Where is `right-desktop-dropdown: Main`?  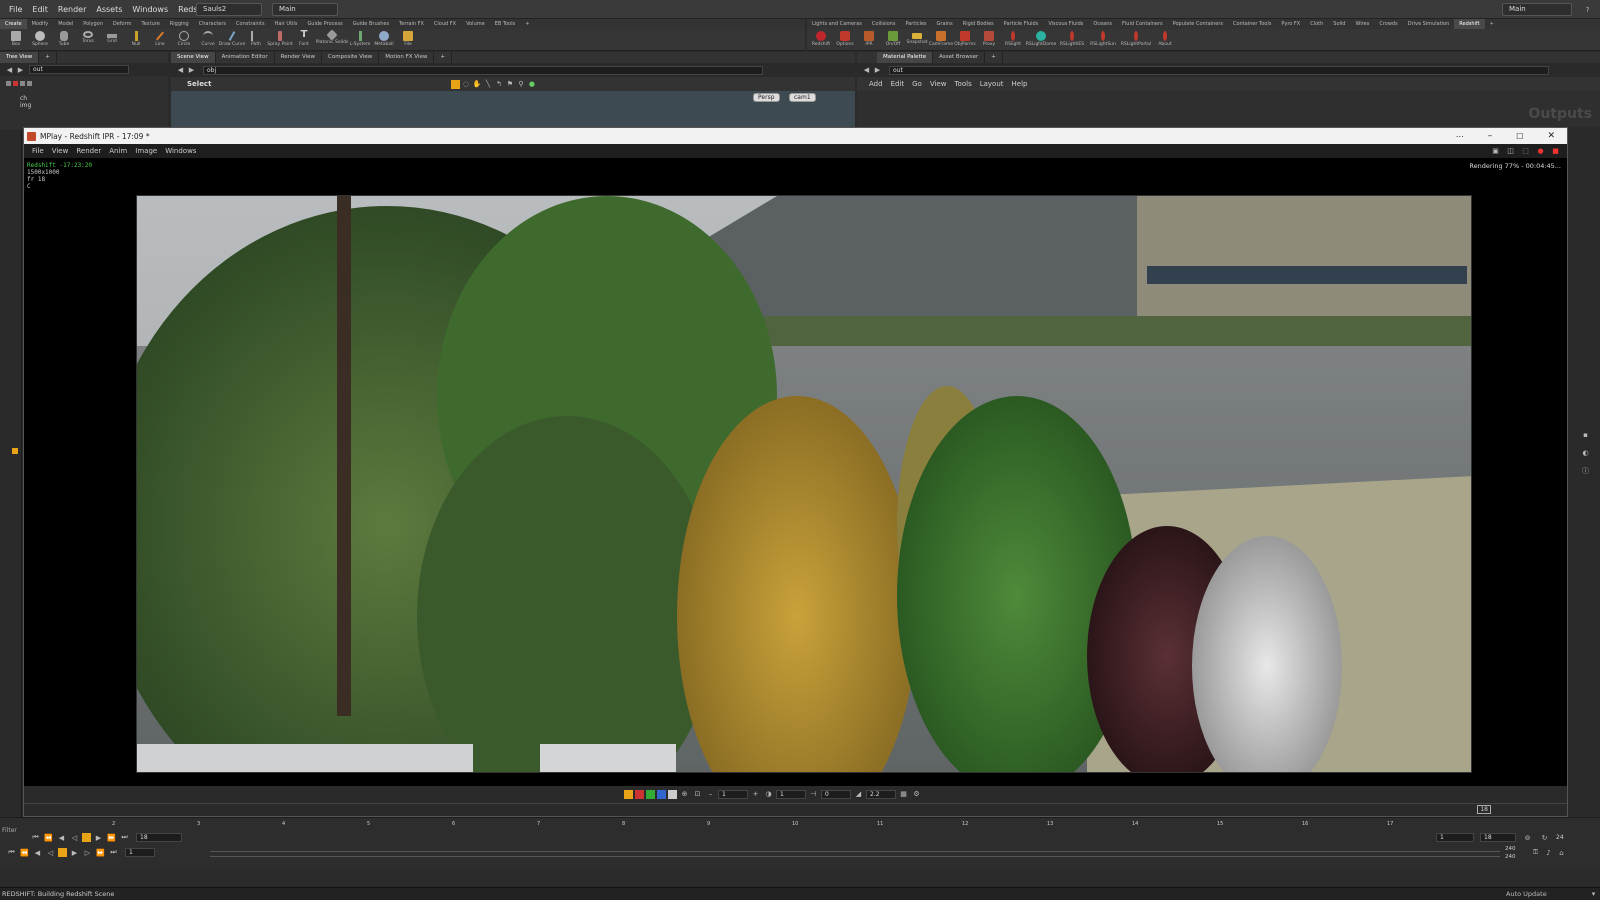 right-desktop-dropdown: Main is located at coordinates (1537, 9).